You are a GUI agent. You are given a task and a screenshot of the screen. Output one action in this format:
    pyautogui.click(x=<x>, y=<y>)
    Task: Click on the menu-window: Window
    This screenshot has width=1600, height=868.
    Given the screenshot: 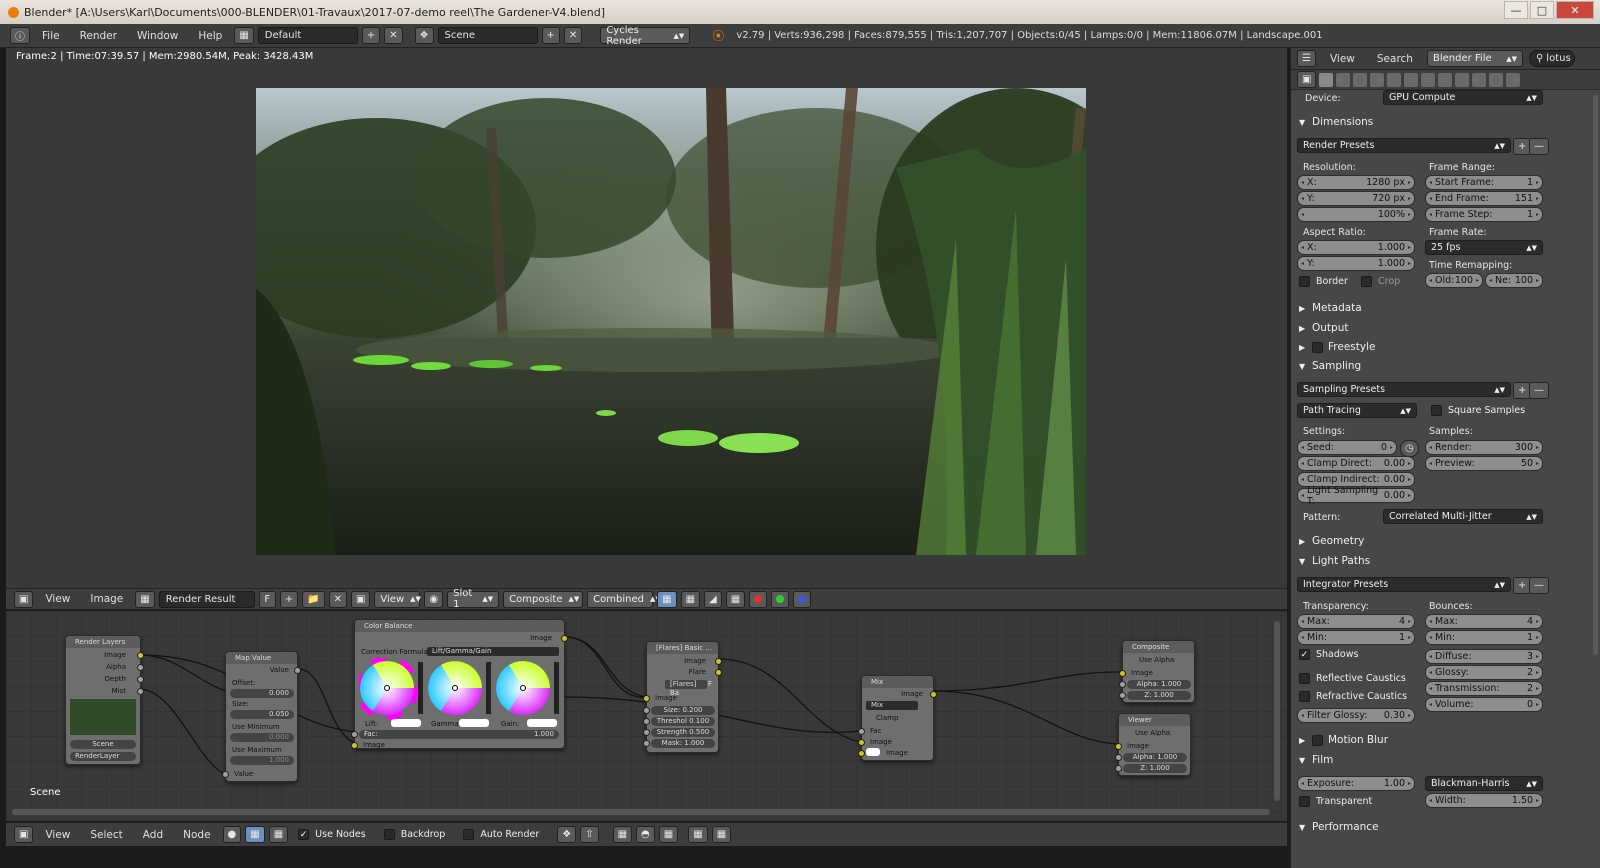 What is the action you would take?
    pyautogui.click(x=157, y=36)
    